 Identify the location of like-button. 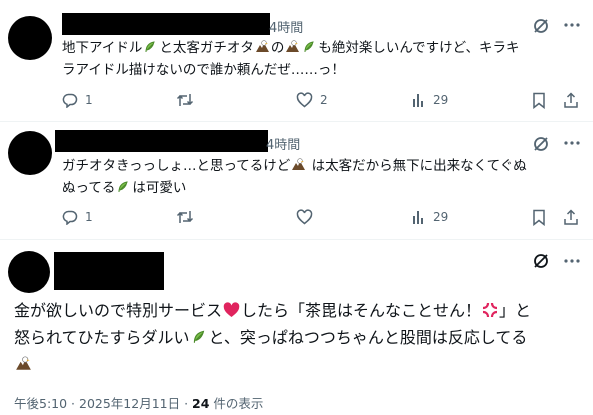
(304, 217).